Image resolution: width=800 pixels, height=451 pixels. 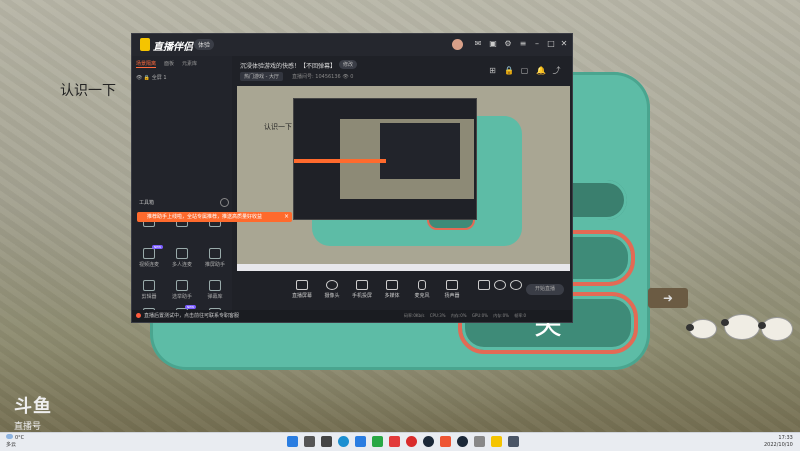 I want to click on multi-link-icon, so click(x=182, y=253).